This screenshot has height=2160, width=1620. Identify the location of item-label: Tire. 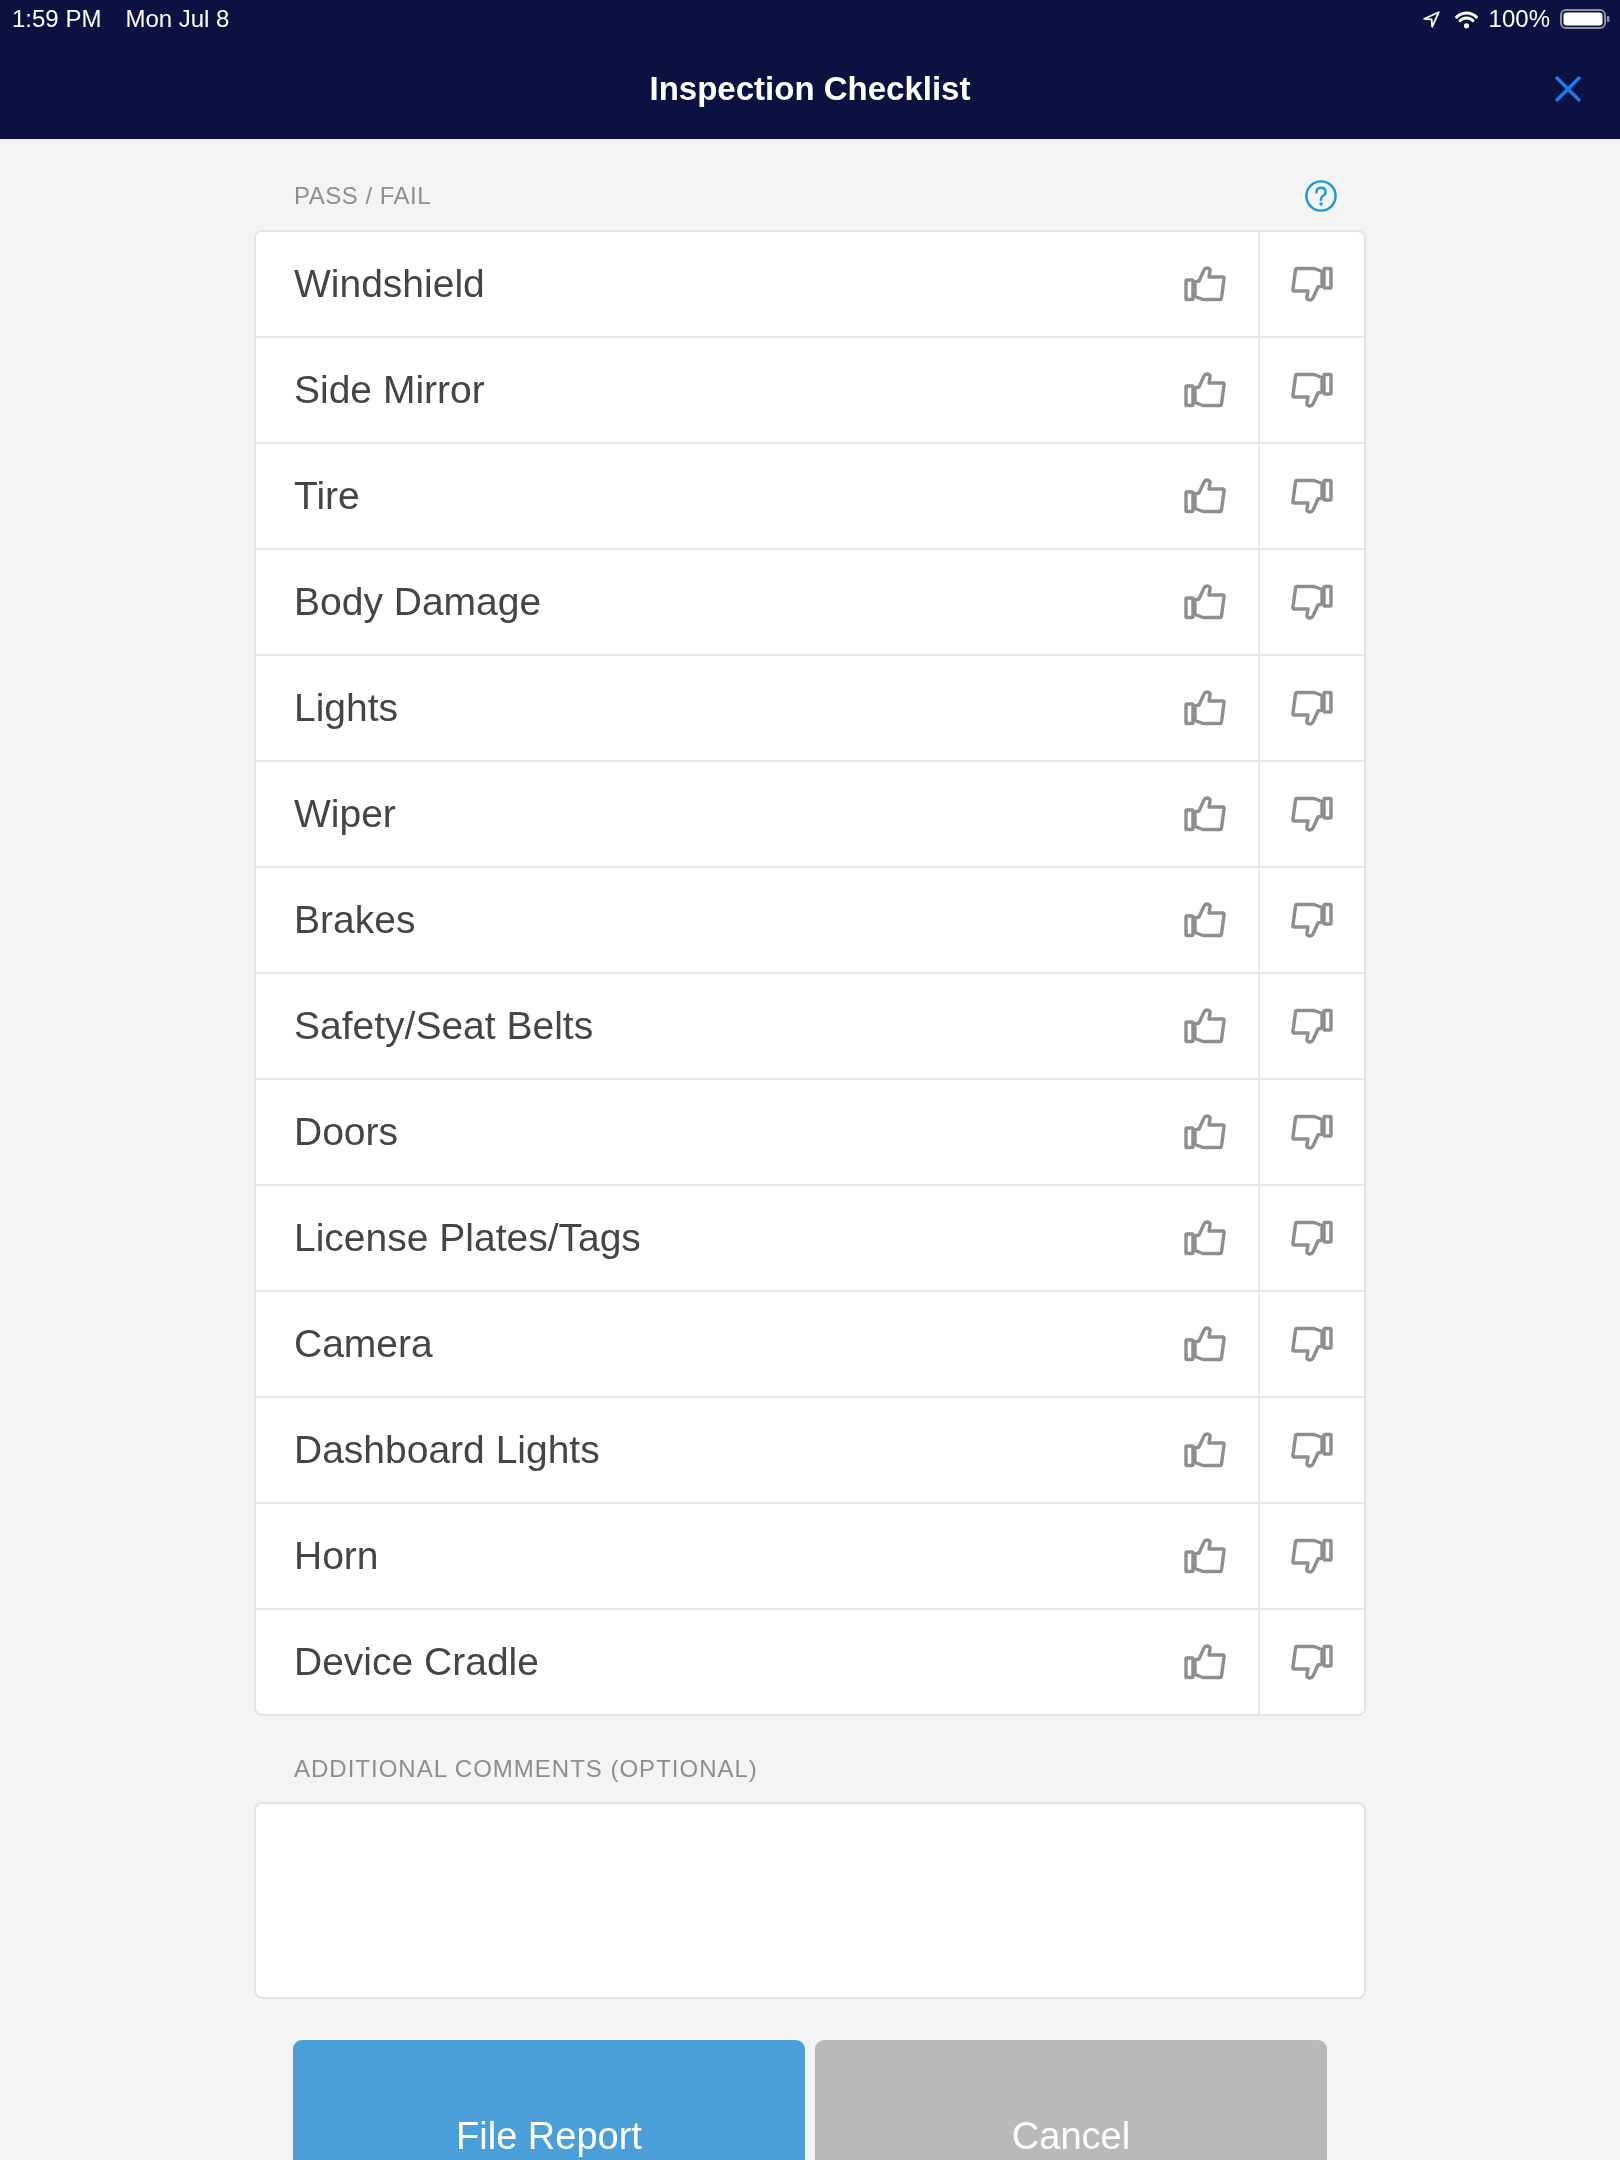
(327, 496).